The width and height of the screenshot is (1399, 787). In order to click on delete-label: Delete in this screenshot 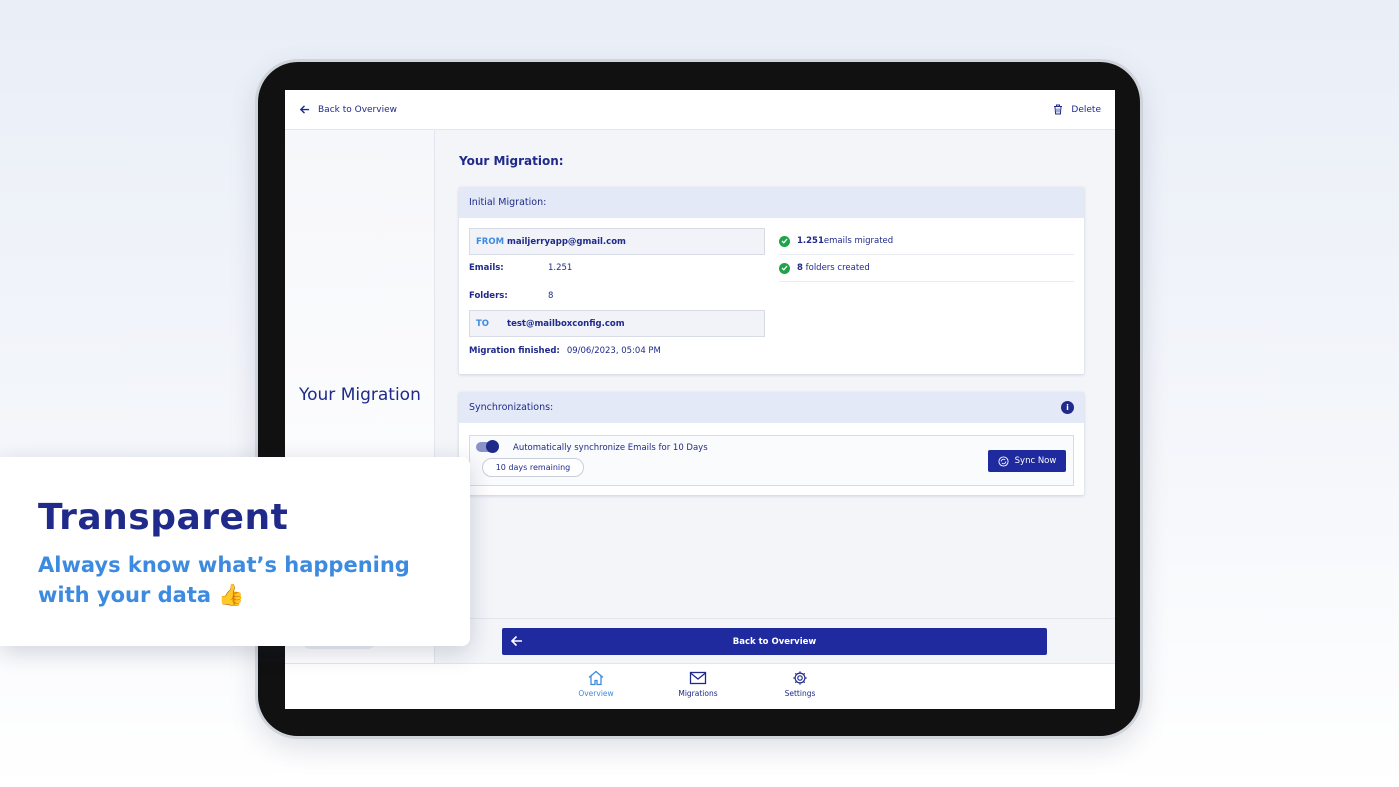, I will do `click(1086, 109)`.